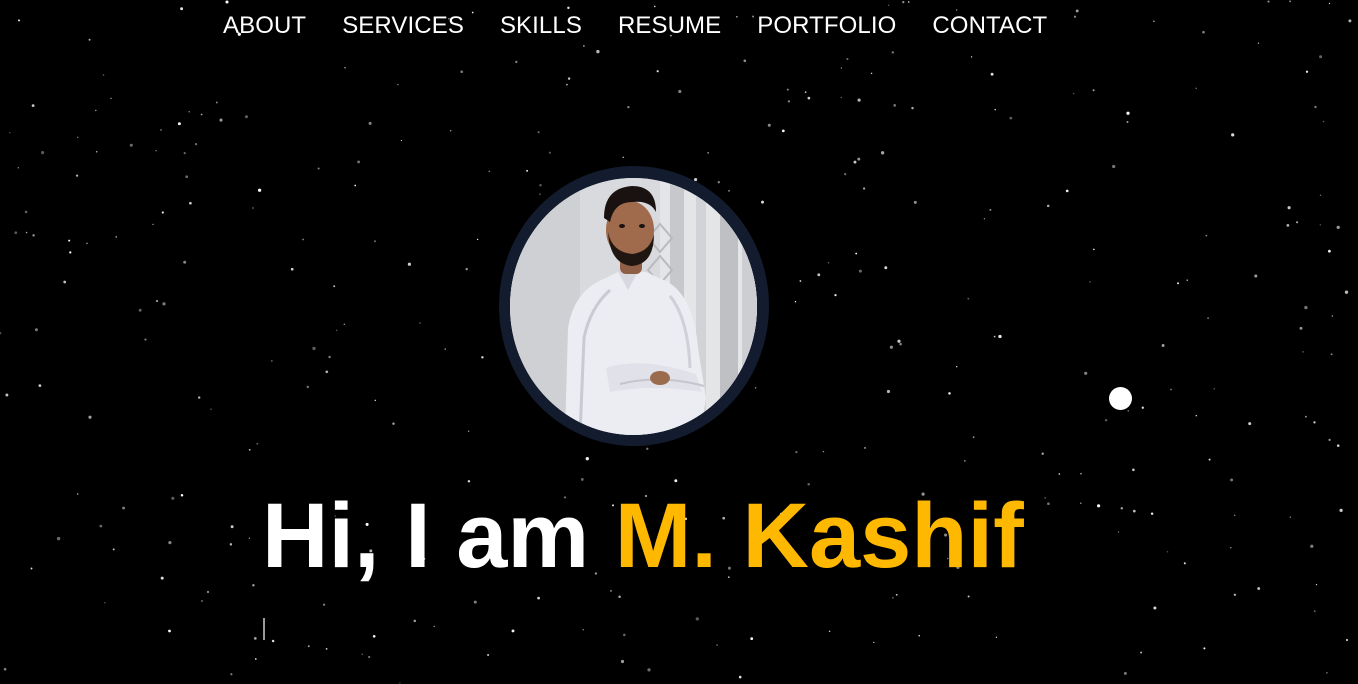 This screenshot has height=684, width=1358. What do you see at coordinates (403, 26) in the screenshot?
I see `nav-services: SERVICES` at bounding box center [403, 26].